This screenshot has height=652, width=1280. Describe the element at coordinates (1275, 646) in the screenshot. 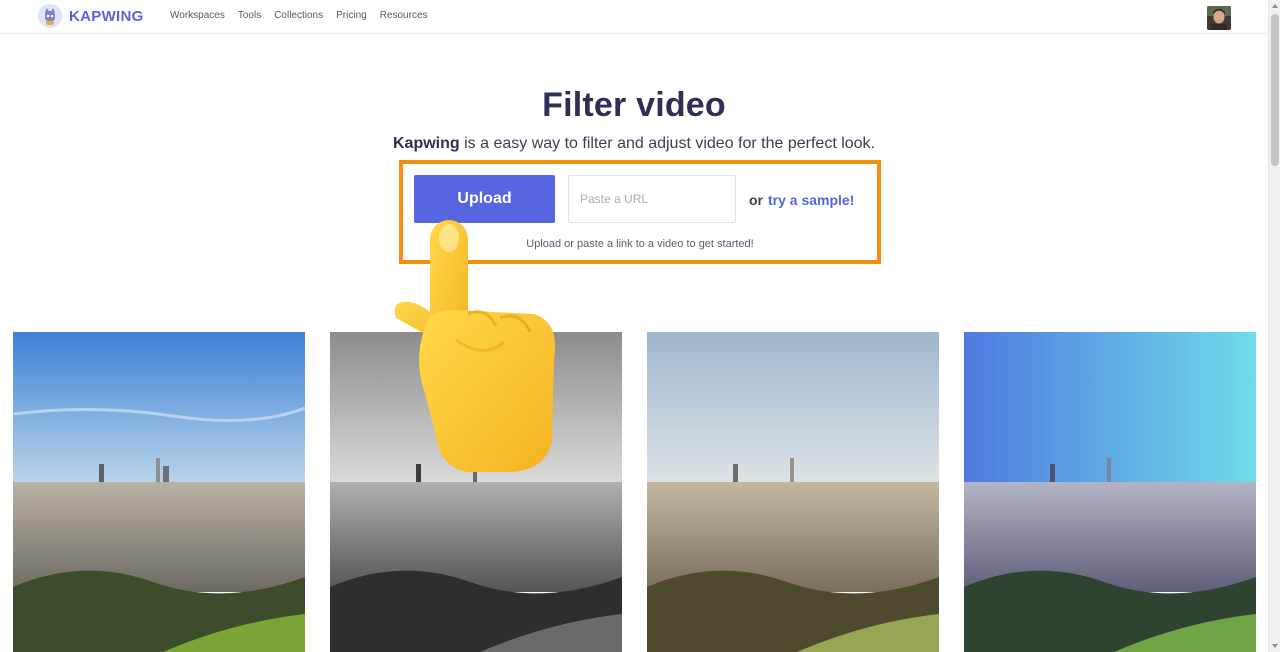

I see `scroll-down-icon` at that location.